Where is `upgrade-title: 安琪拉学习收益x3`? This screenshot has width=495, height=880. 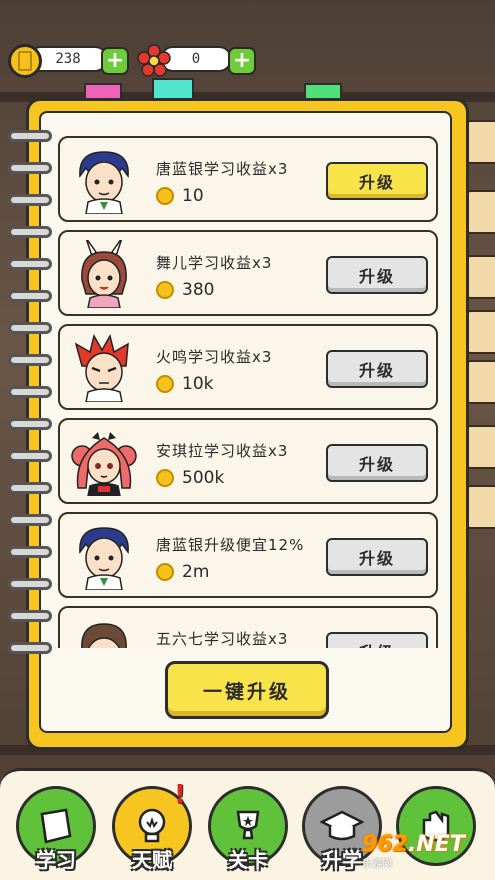 upgrade-title: 安琪拉学习收益x3 is located at coordinates (222, 451).